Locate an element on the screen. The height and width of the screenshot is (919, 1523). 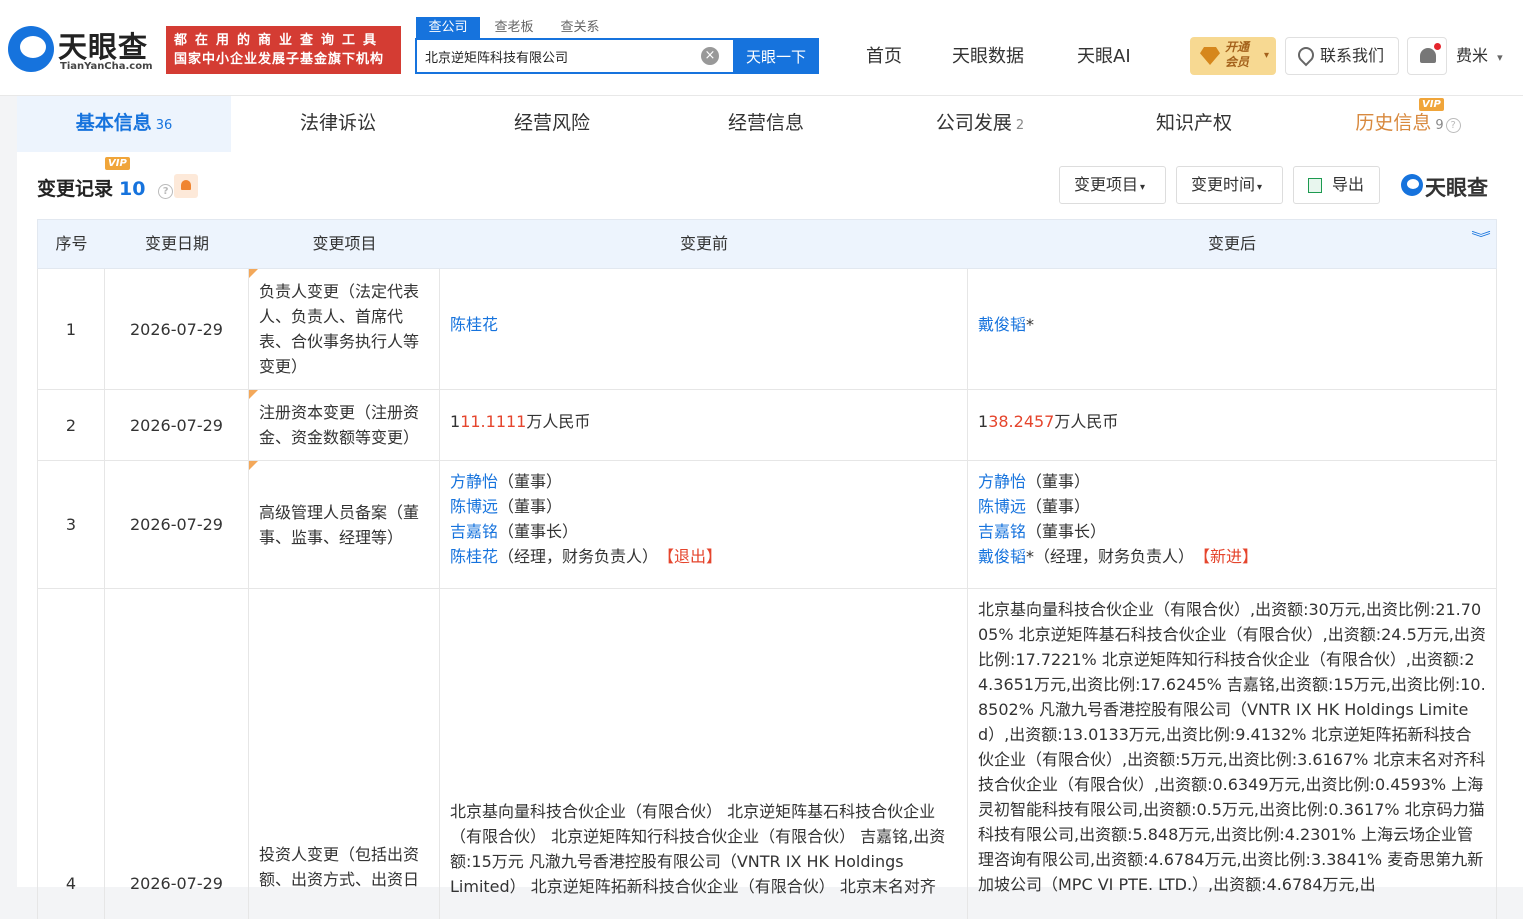
row-before: 陈桂花 is located at coordinates (704, 329).